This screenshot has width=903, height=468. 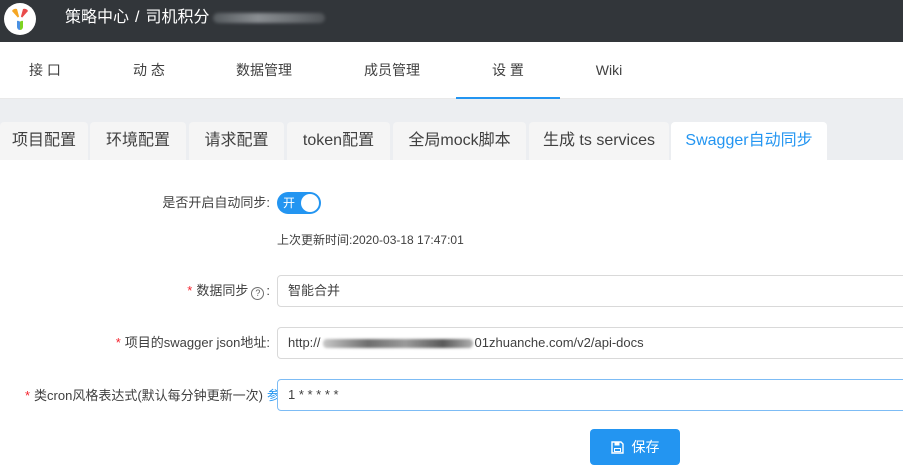 What do you see at coordinates (149, 70) in the screenshot?
I see `nav-item-activity: 动 态` at bounding box center [149, 70].